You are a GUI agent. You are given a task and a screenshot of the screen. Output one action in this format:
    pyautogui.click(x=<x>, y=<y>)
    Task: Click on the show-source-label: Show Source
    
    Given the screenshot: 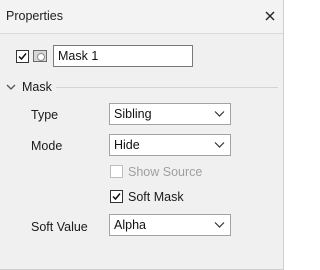 What is the action you would take?
    pyautogui.click(x=165, y=172)
    